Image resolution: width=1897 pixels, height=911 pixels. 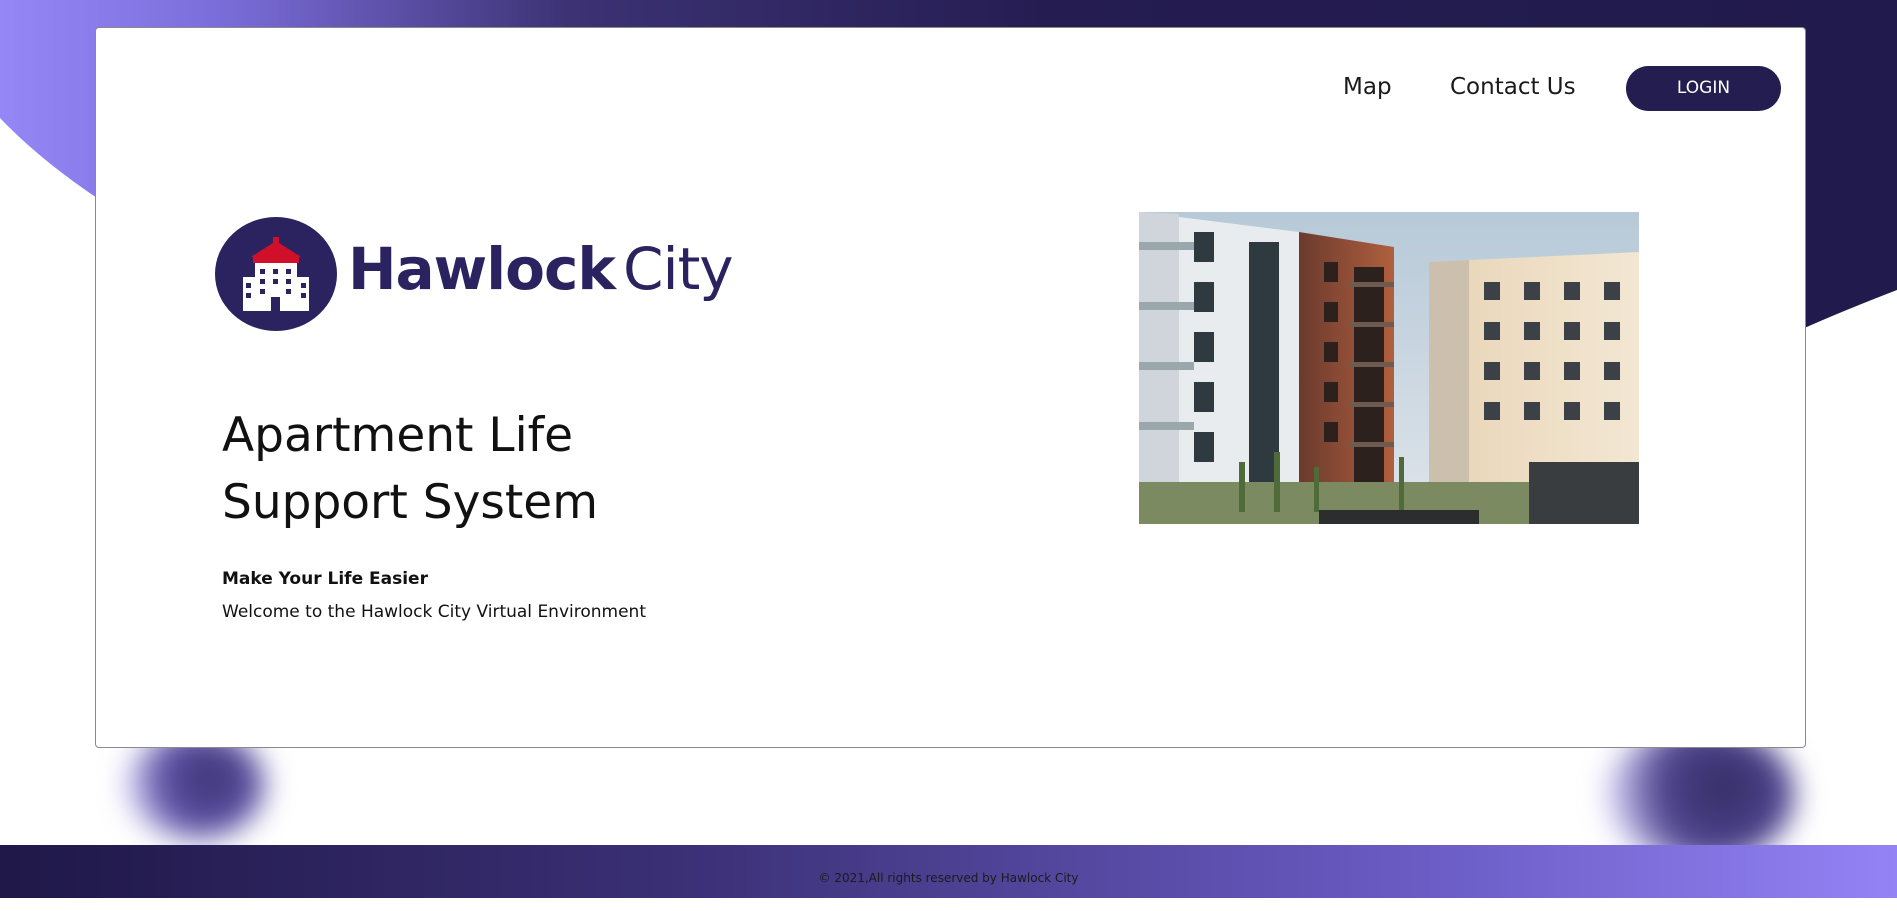 What do you see at coordinates (678, 269) in the screenshot?
I see `brand-name-light: City` at bounding box center [678, 269].